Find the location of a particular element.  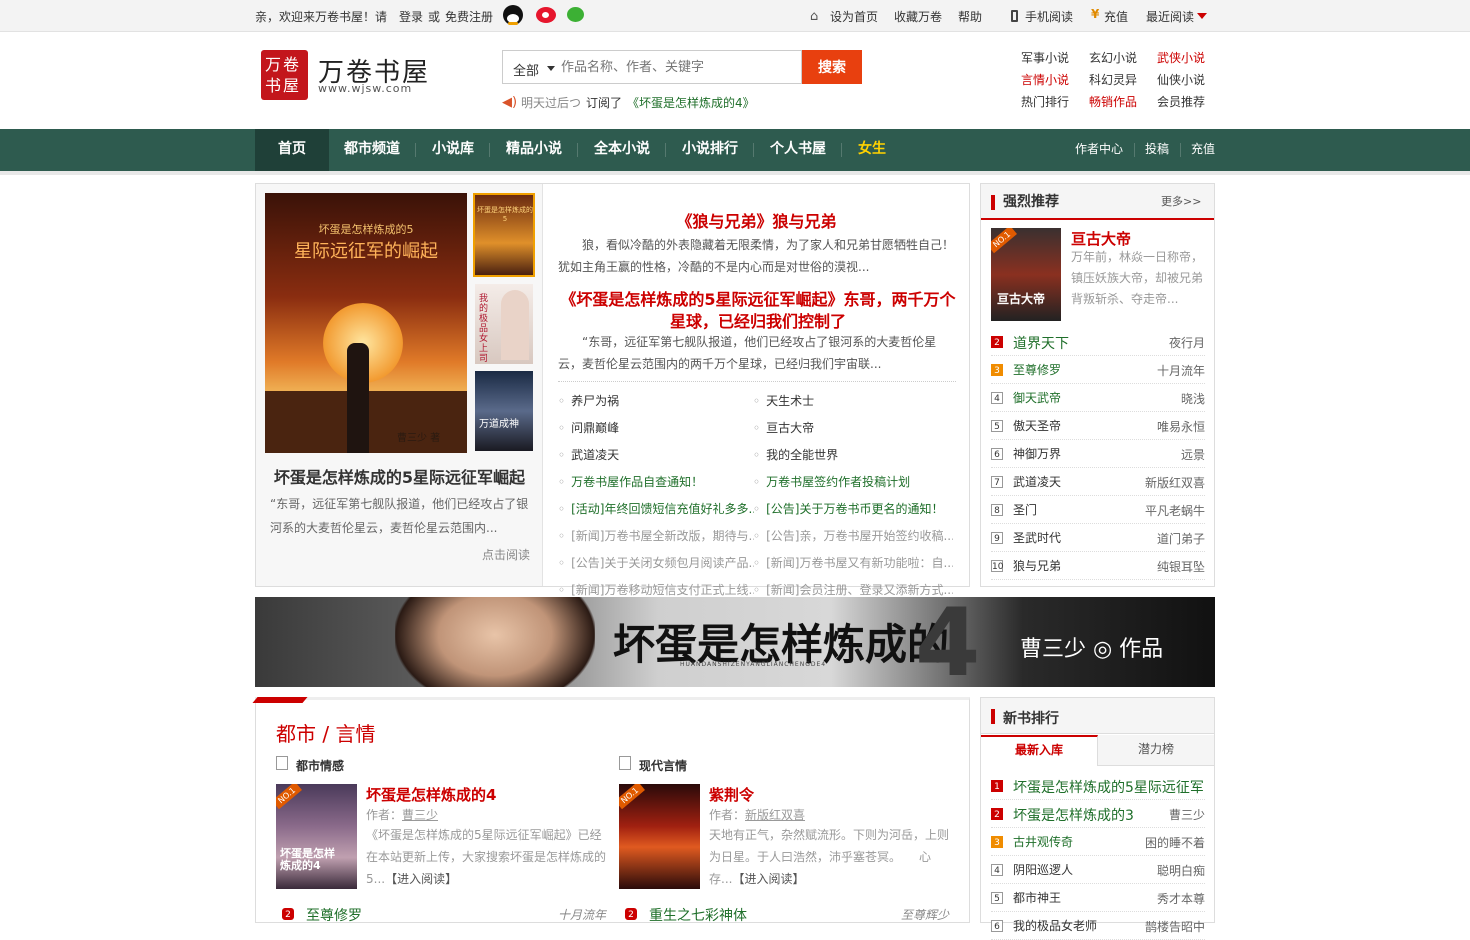

urban-col2-read-link: 【进入阅读】 is located at coordinates (768, 879).